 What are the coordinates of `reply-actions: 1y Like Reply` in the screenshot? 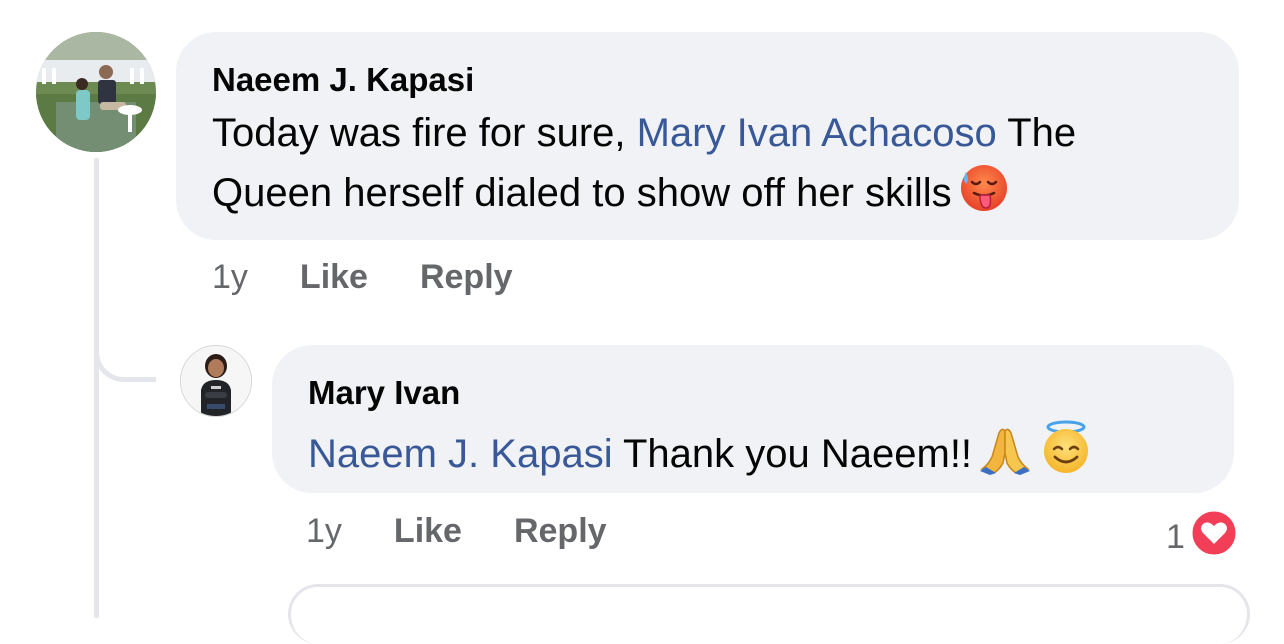 It's located at (482, 531).